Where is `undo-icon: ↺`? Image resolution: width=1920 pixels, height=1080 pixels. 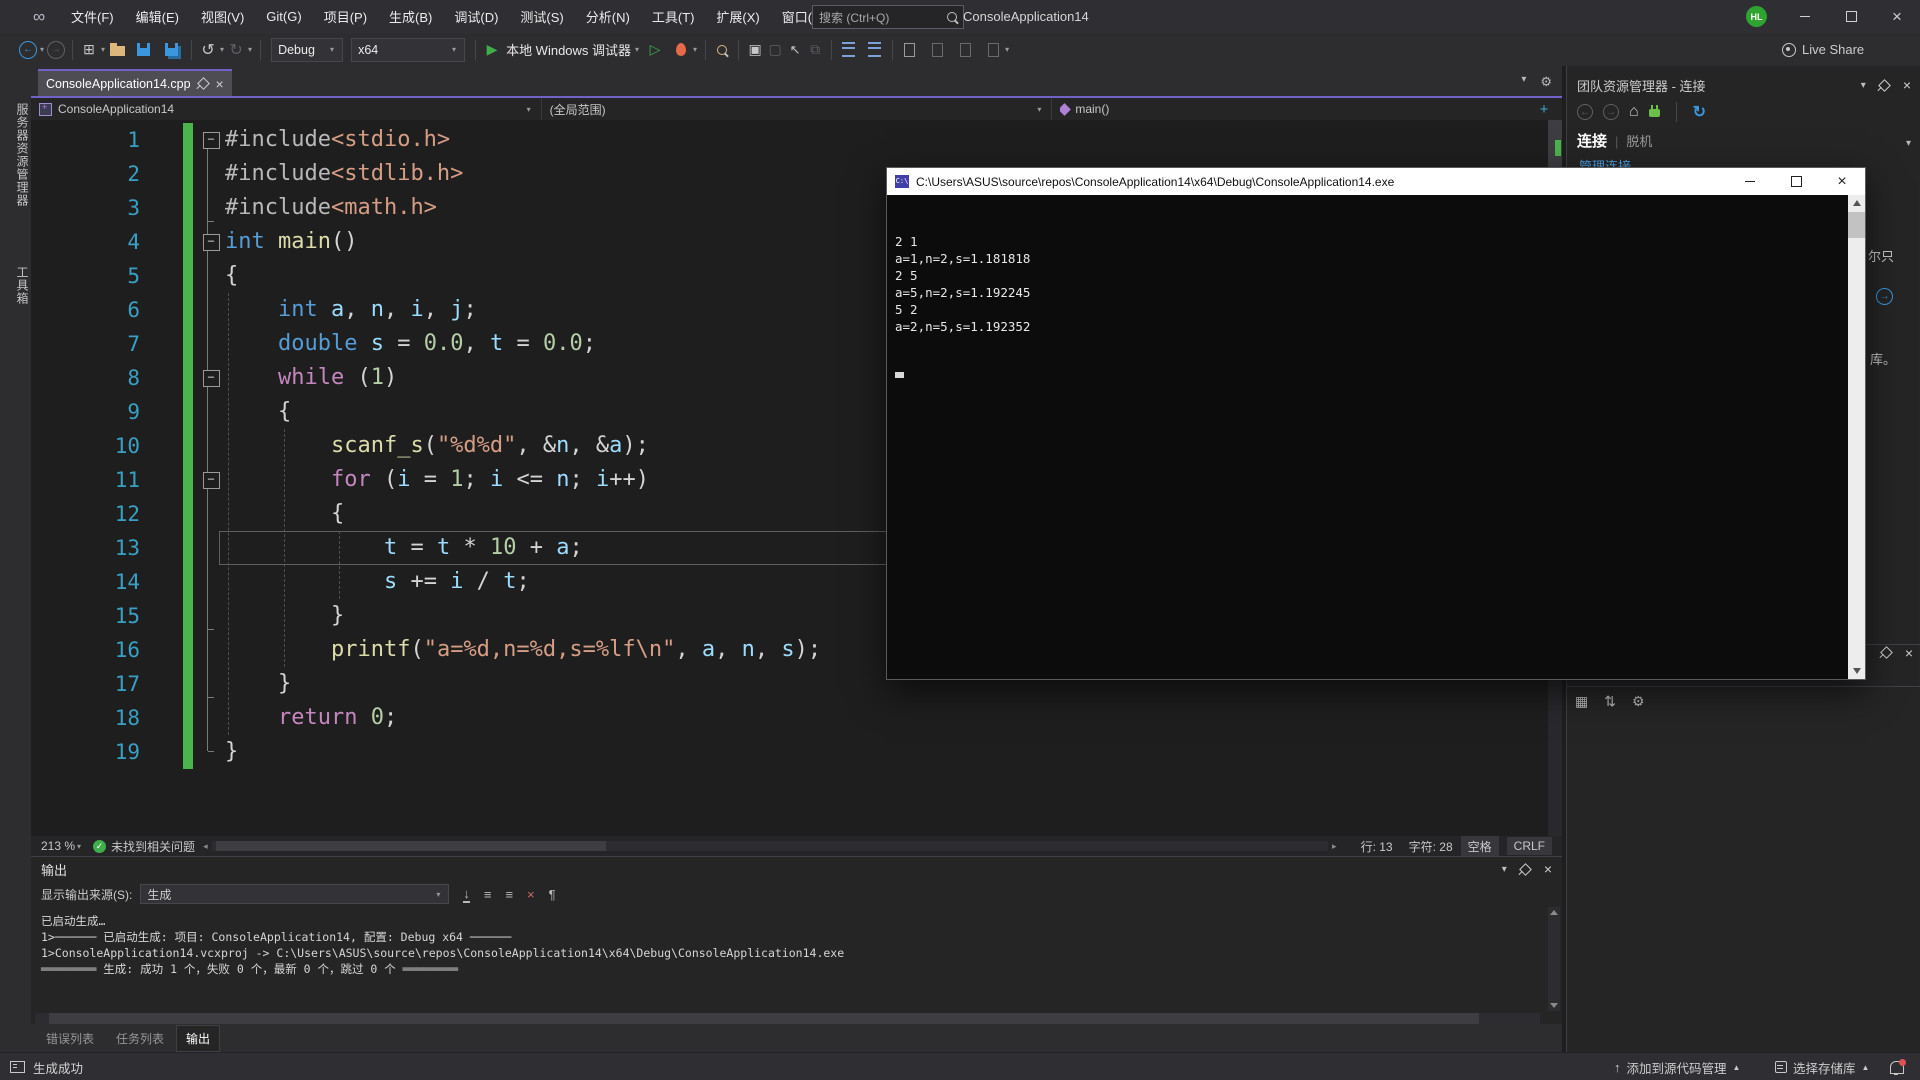 undo-icon: ↺ is located at coordinates (208, 50).